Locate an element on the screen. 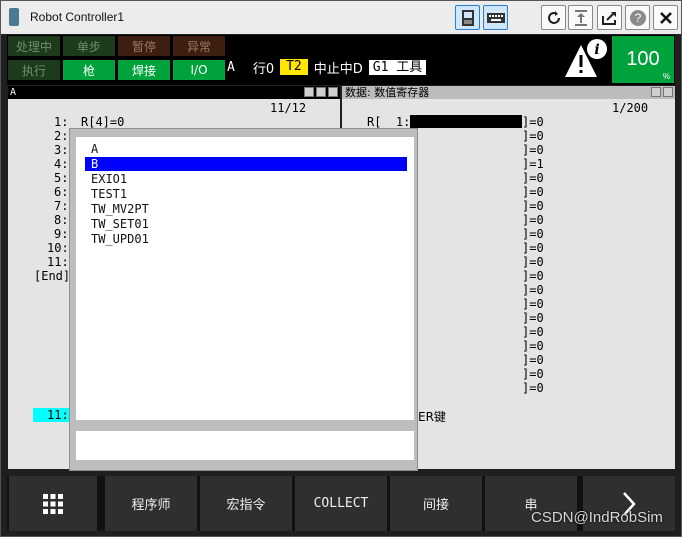 This screenshot has height=537, width=682. mode-badge: T2 is located at coordinates (294, 67).